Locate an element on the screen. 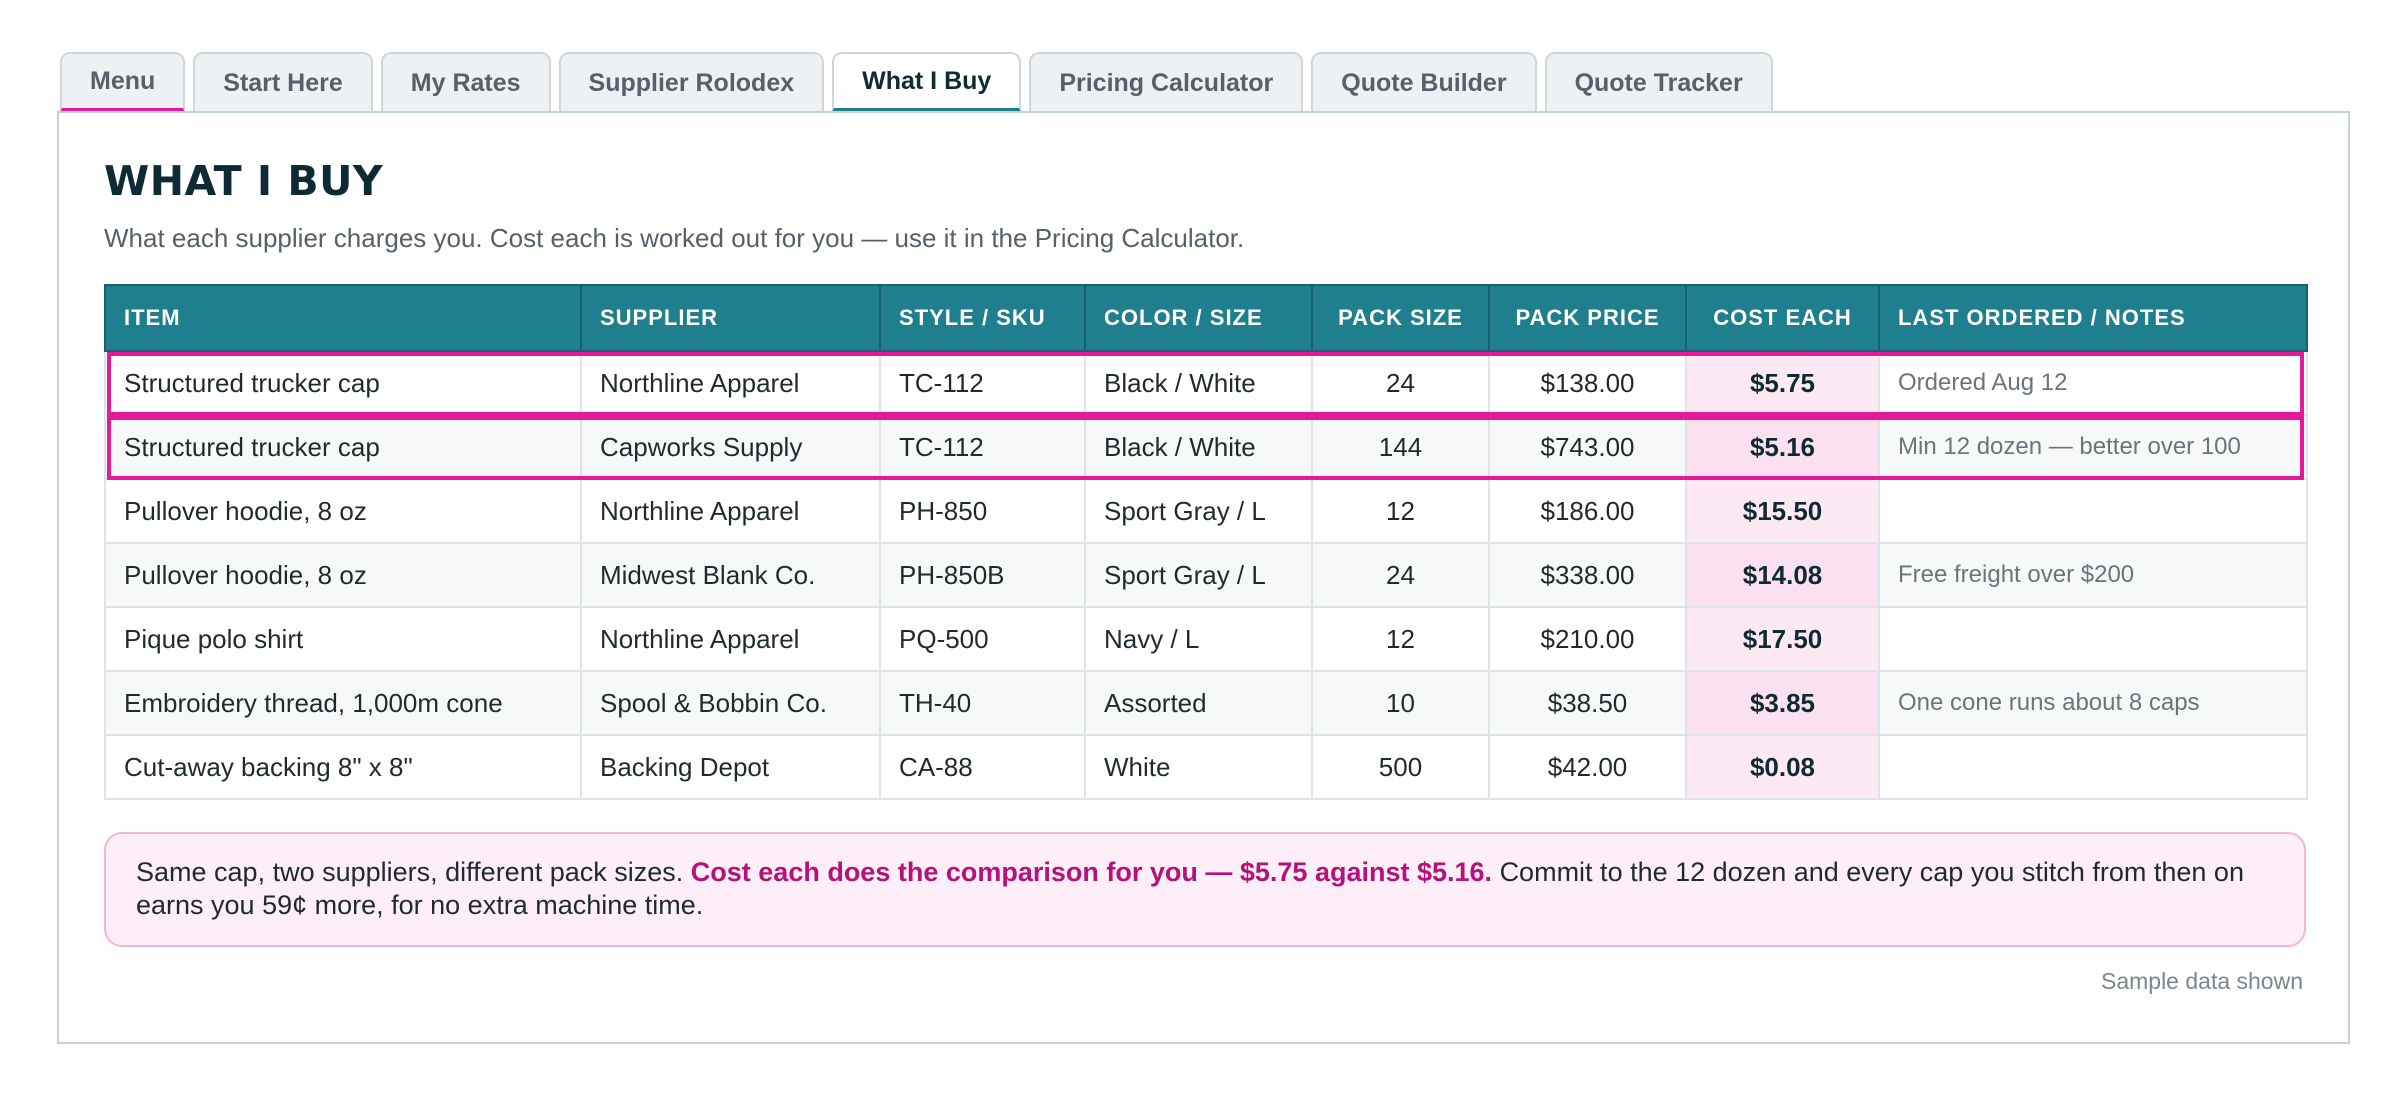 The height and width of the screenshot is (1100, 2400). tab-start-here: Start Here is located at coordinates (283, 82).